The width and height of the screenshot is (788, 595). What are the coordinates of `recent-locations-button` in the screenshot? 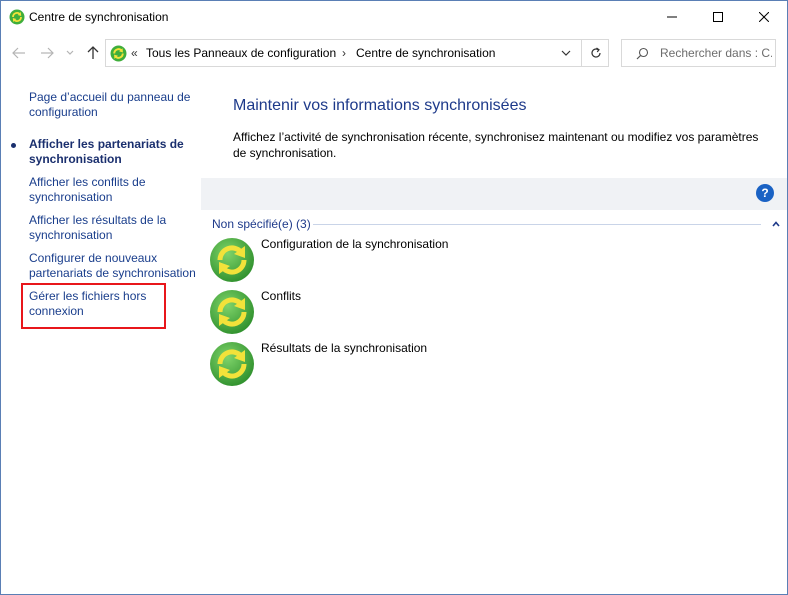 It's located at (70, 53).